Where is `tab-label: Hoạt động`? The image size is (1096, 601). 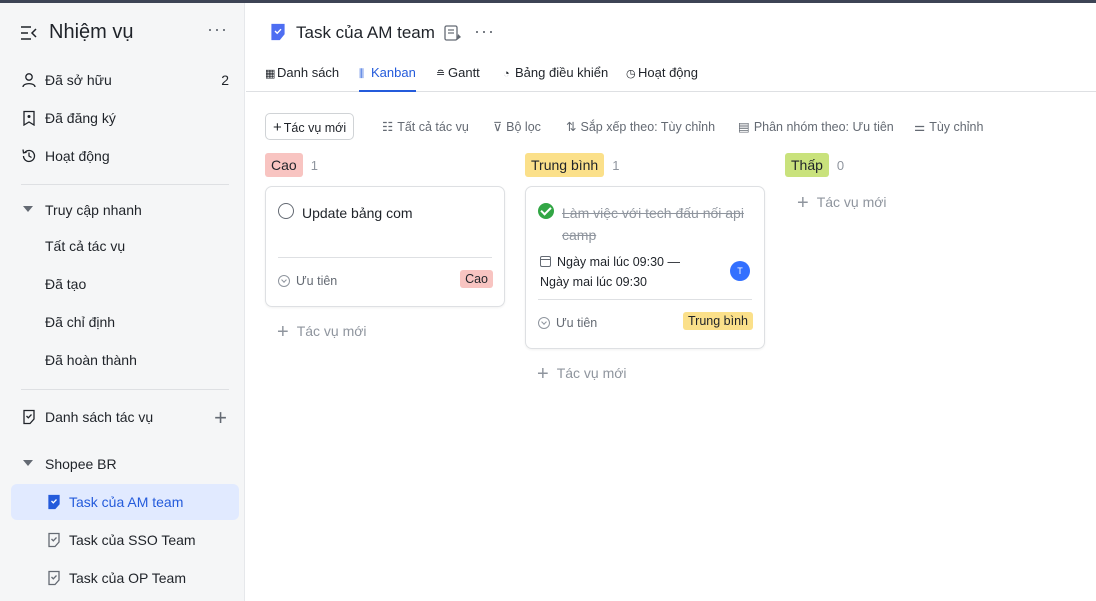 tab-label: Hoạt động is located at coordinates (668, 72).